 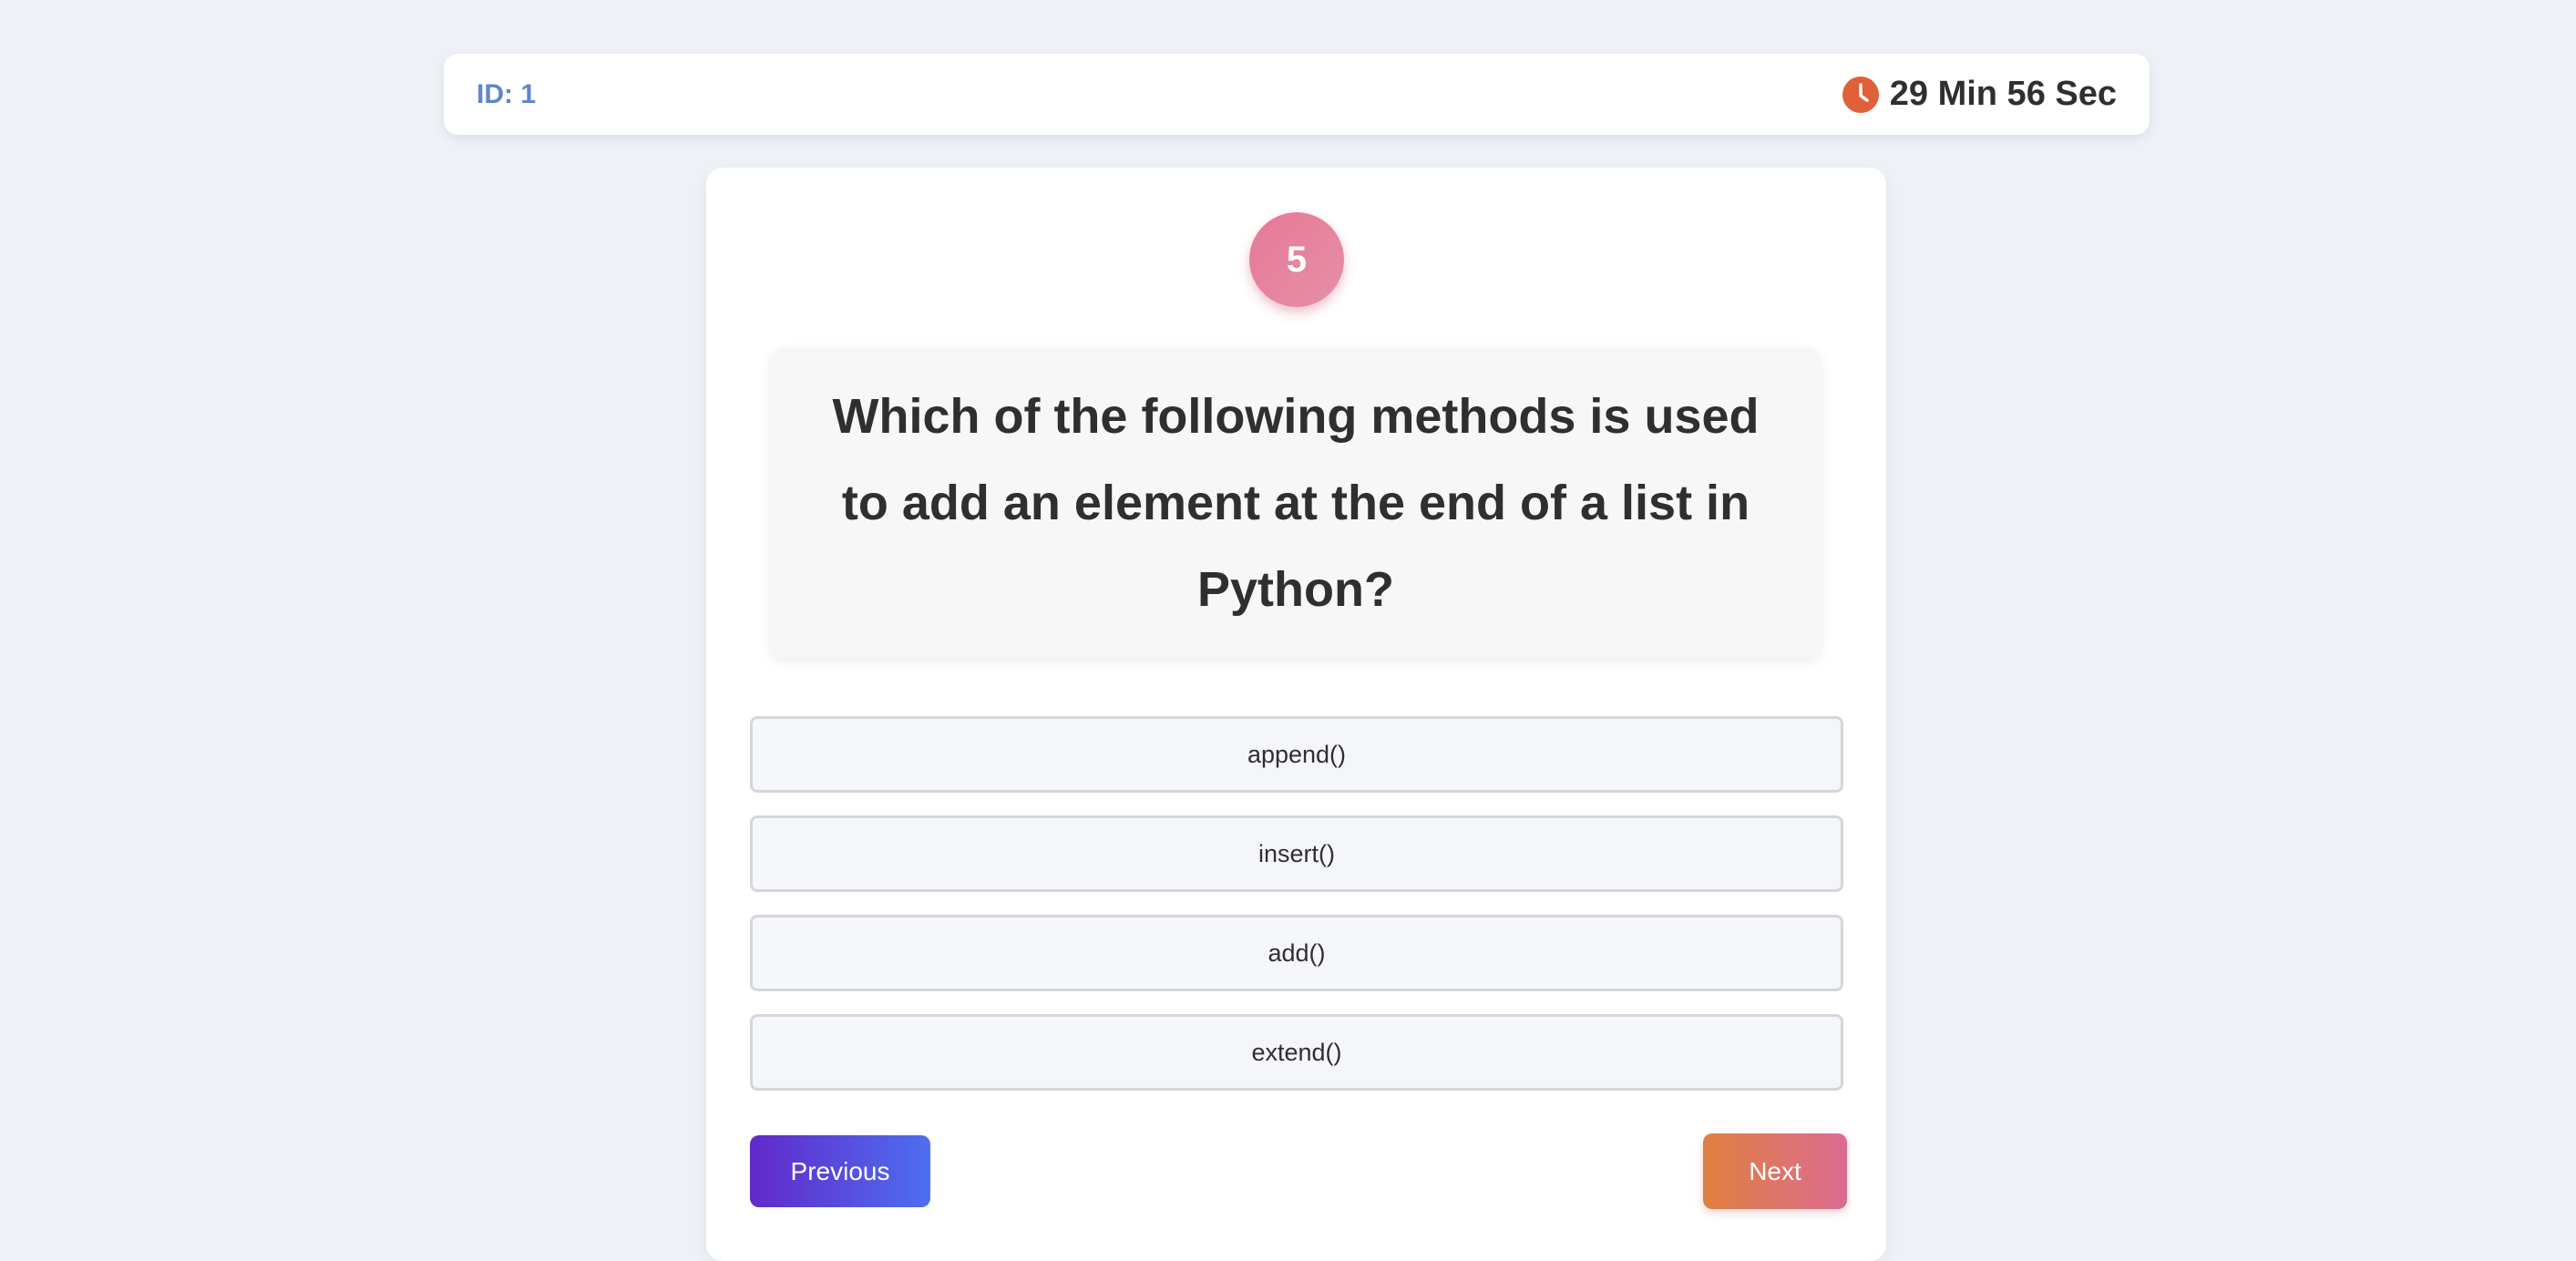 I want to click on timer-text: 29 Min 56 Sec, so click(x=2003, y=94).